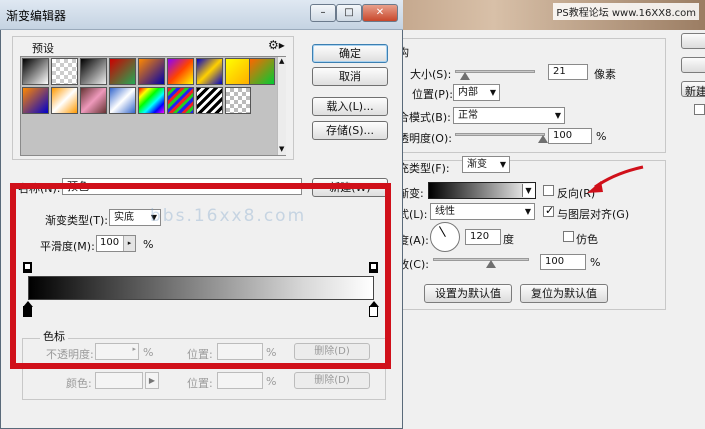 The height and width of the screenshot is (429, 705). What do you see at coordinates (605, 74) in the screenshot?
I see `size-unit: 像素` at bounding box center [605, 74].